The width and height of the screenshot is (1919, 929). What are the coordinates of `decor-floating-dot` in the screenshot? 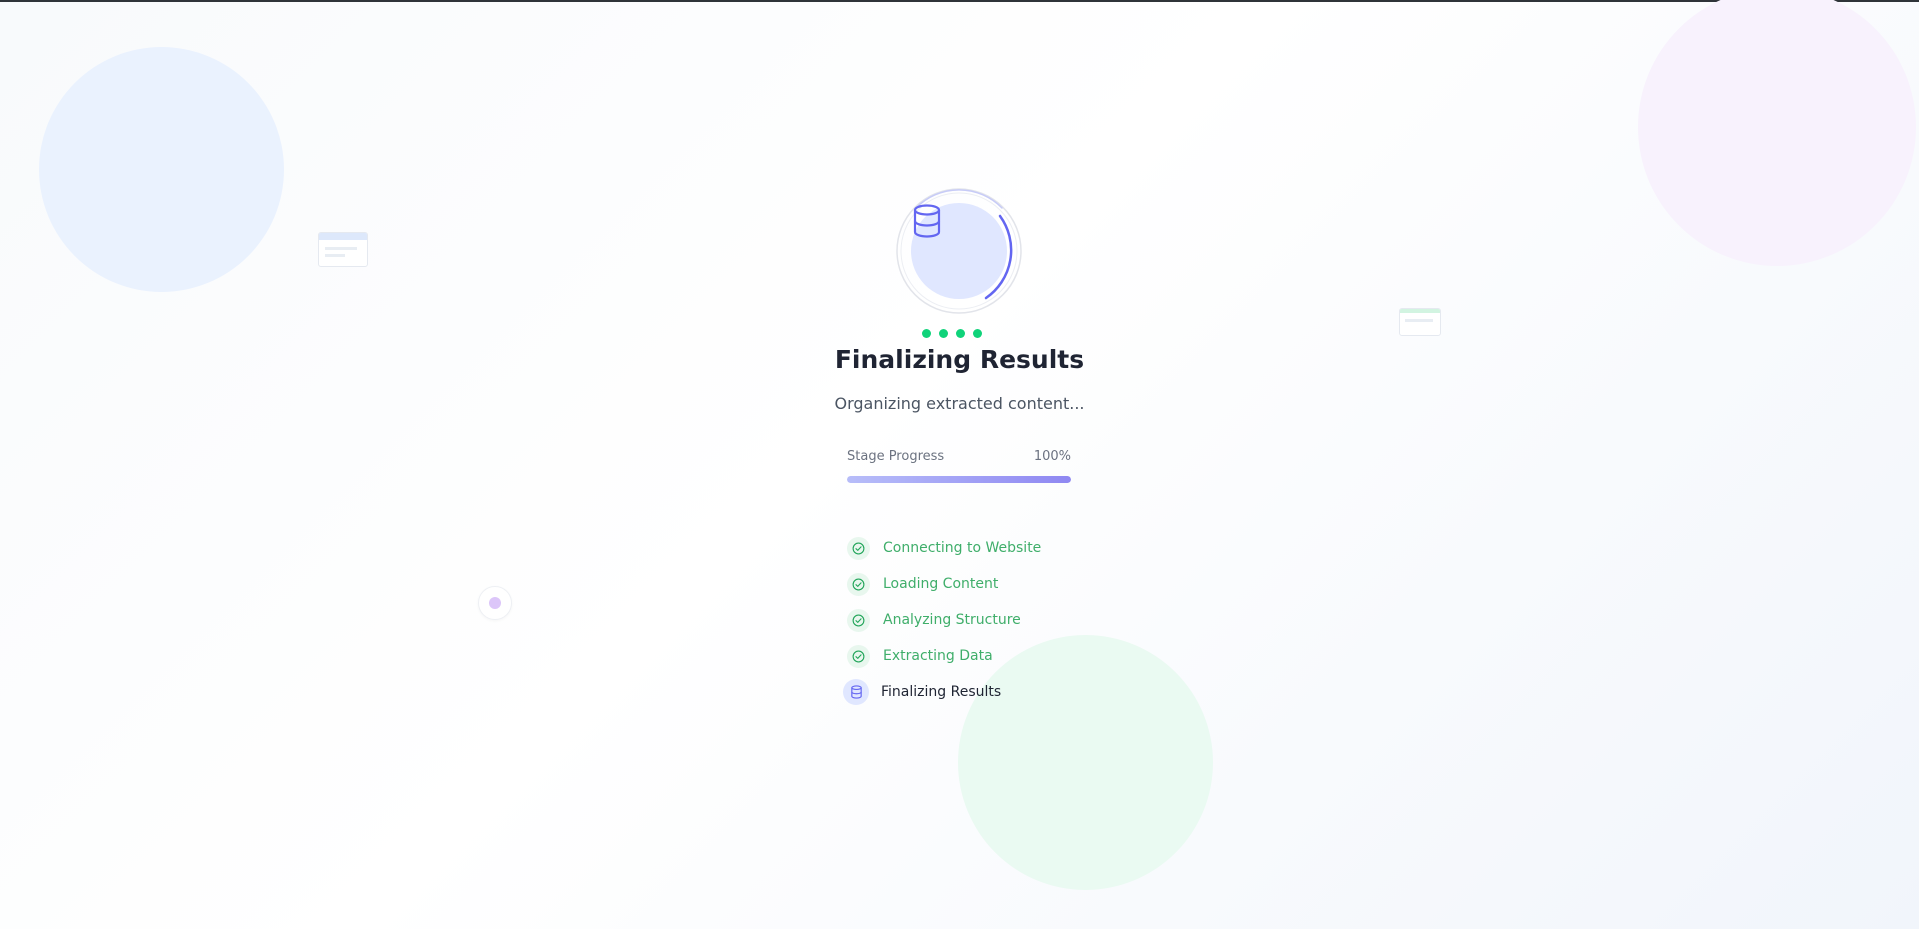 It's located at (495, 603).